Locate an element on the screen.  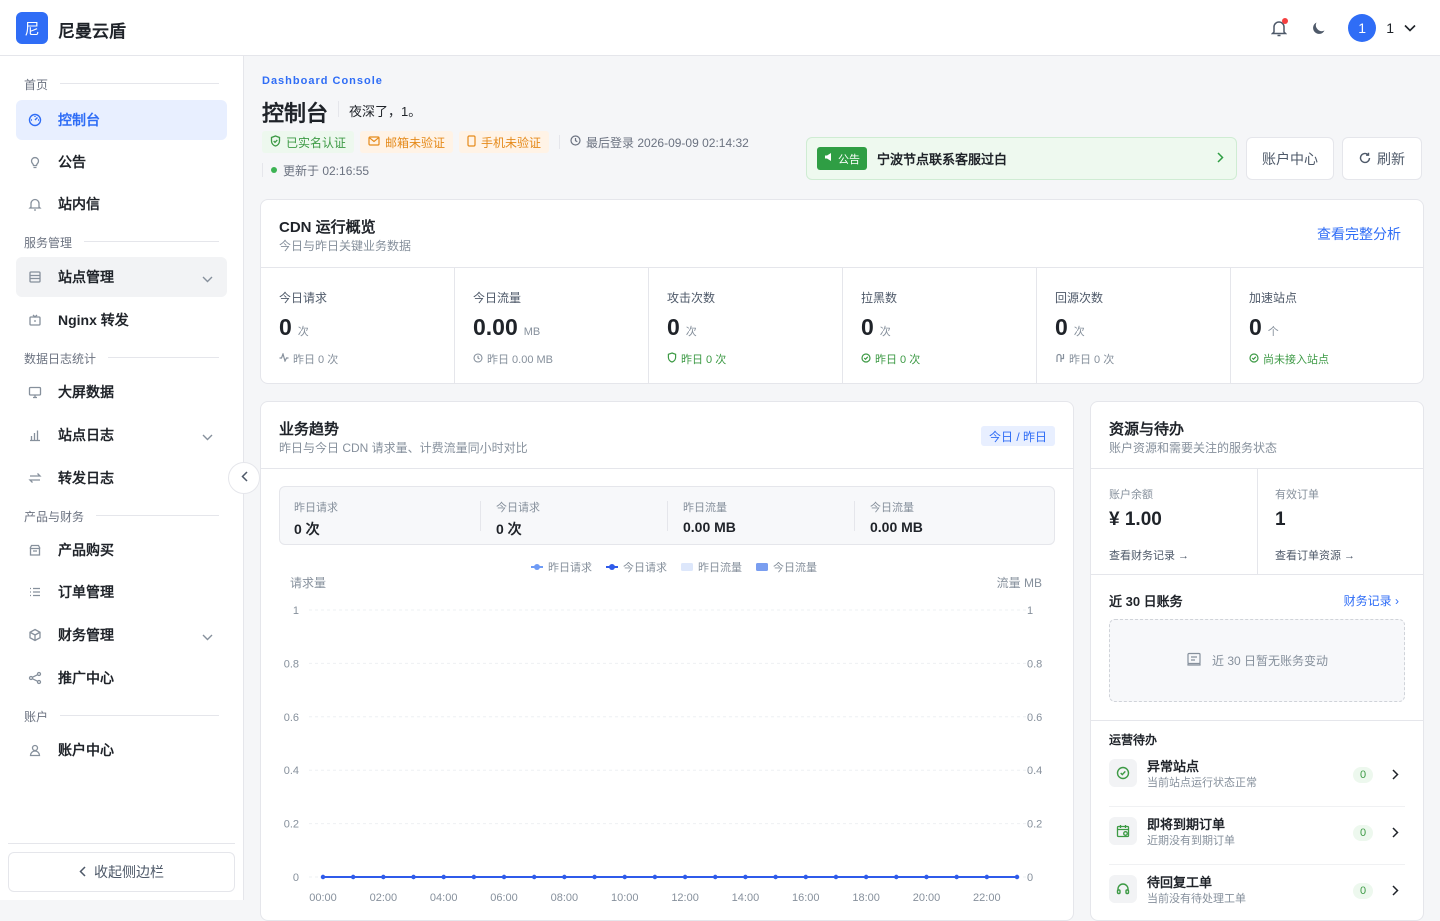
order-resources-link: 查看订单资源 → is located at coordinates (1315, 555).